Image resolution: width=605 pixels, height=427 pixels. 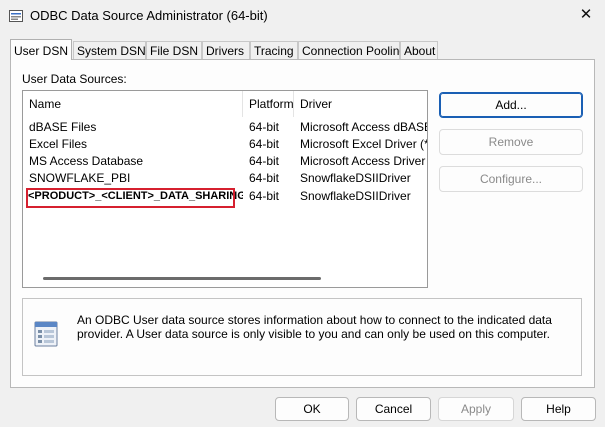 I want to click on row-name: dBASE Files, so click(x=63, y=127).